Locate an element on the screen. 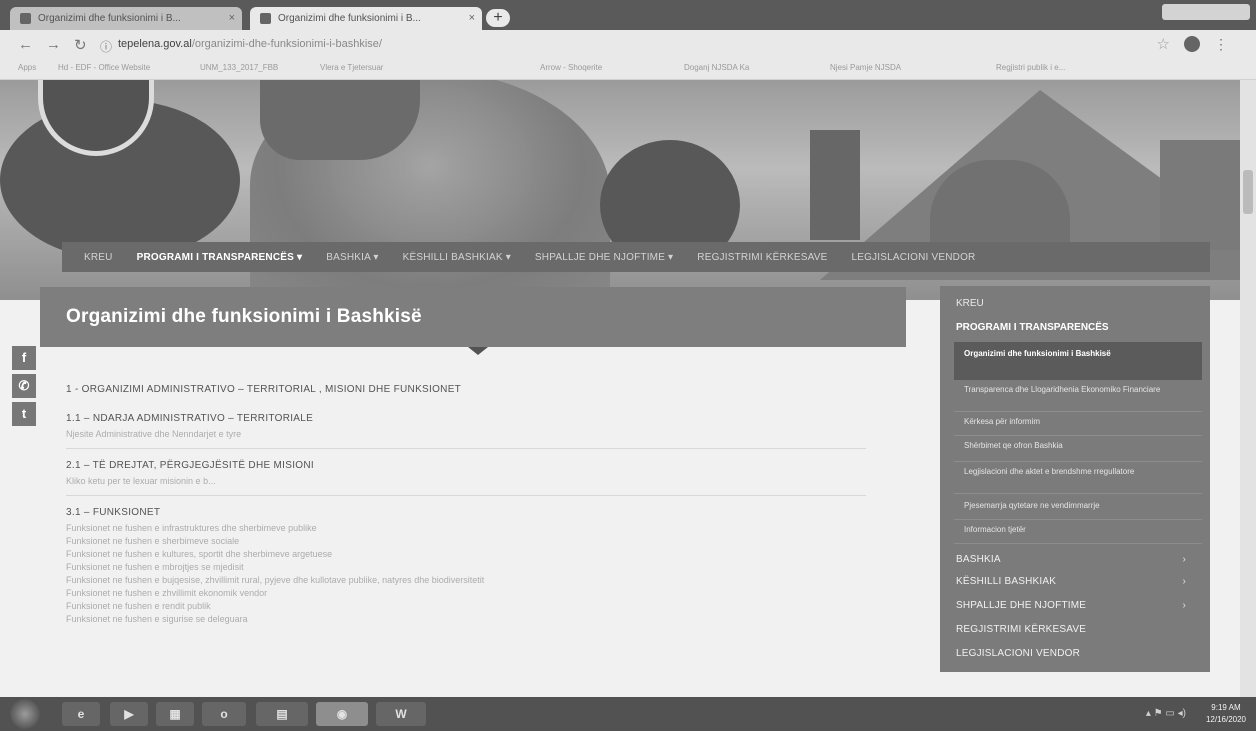 This screenshot has height=731, width=1256. banner-church is located at coordinates (1000, 205).